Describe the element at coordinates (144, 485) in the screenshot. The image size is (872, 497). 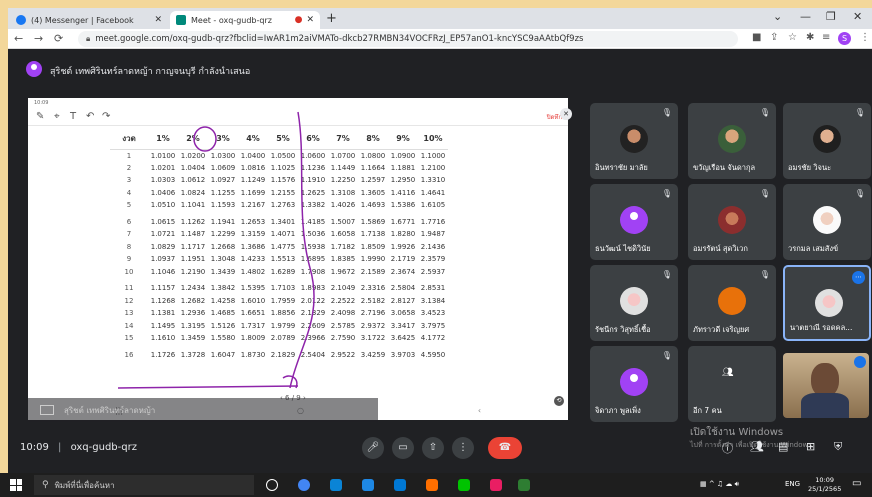
I see `taskbar-search: ⚲ พิมพ์ที่นี่เพื่อค้นหา` at that location.